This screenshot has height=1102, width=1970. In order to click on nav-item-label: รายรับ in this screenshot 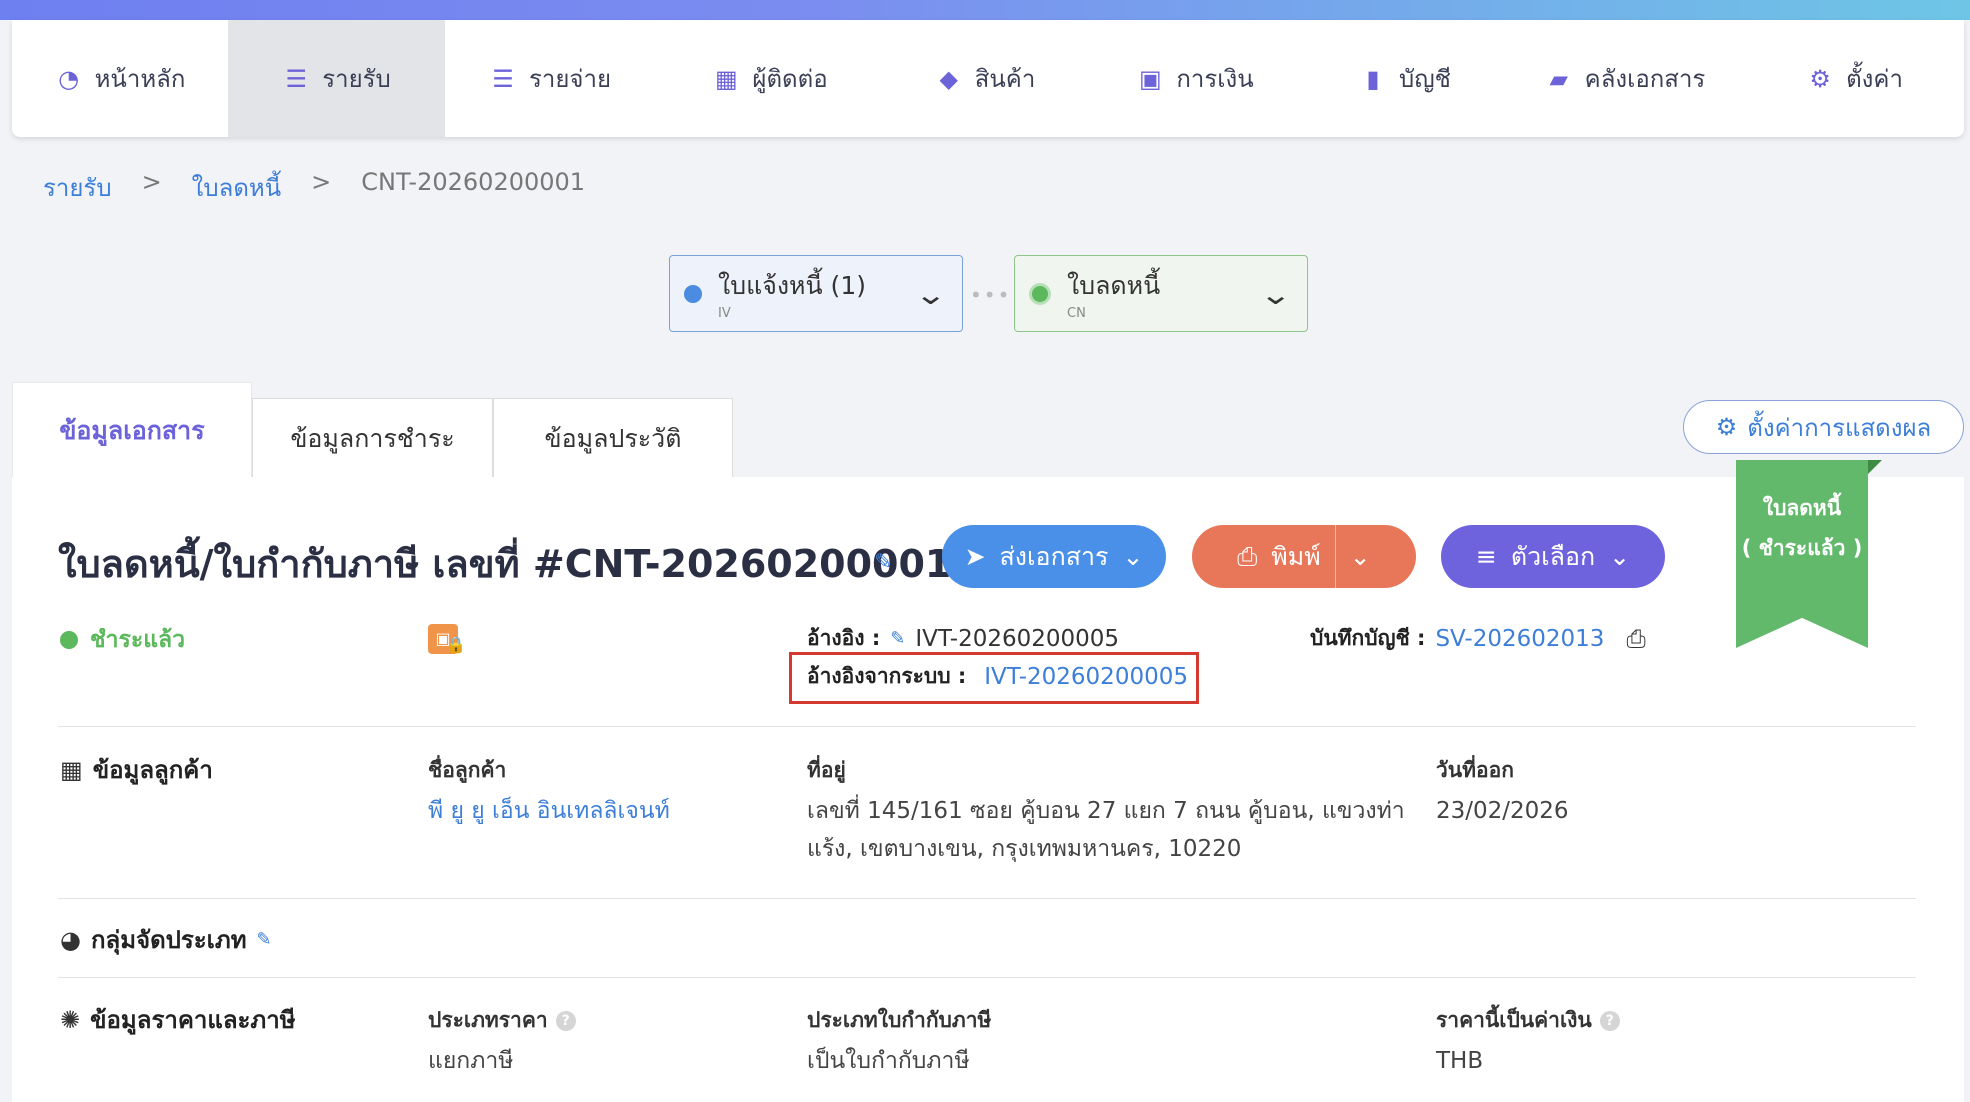, I will do `click(356, 79)`.